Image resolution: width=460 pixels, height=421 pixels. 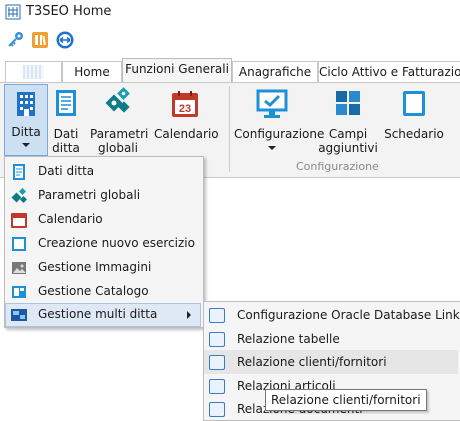 I want to click on logo-placeholder-icon, so click(x=33, y=72).